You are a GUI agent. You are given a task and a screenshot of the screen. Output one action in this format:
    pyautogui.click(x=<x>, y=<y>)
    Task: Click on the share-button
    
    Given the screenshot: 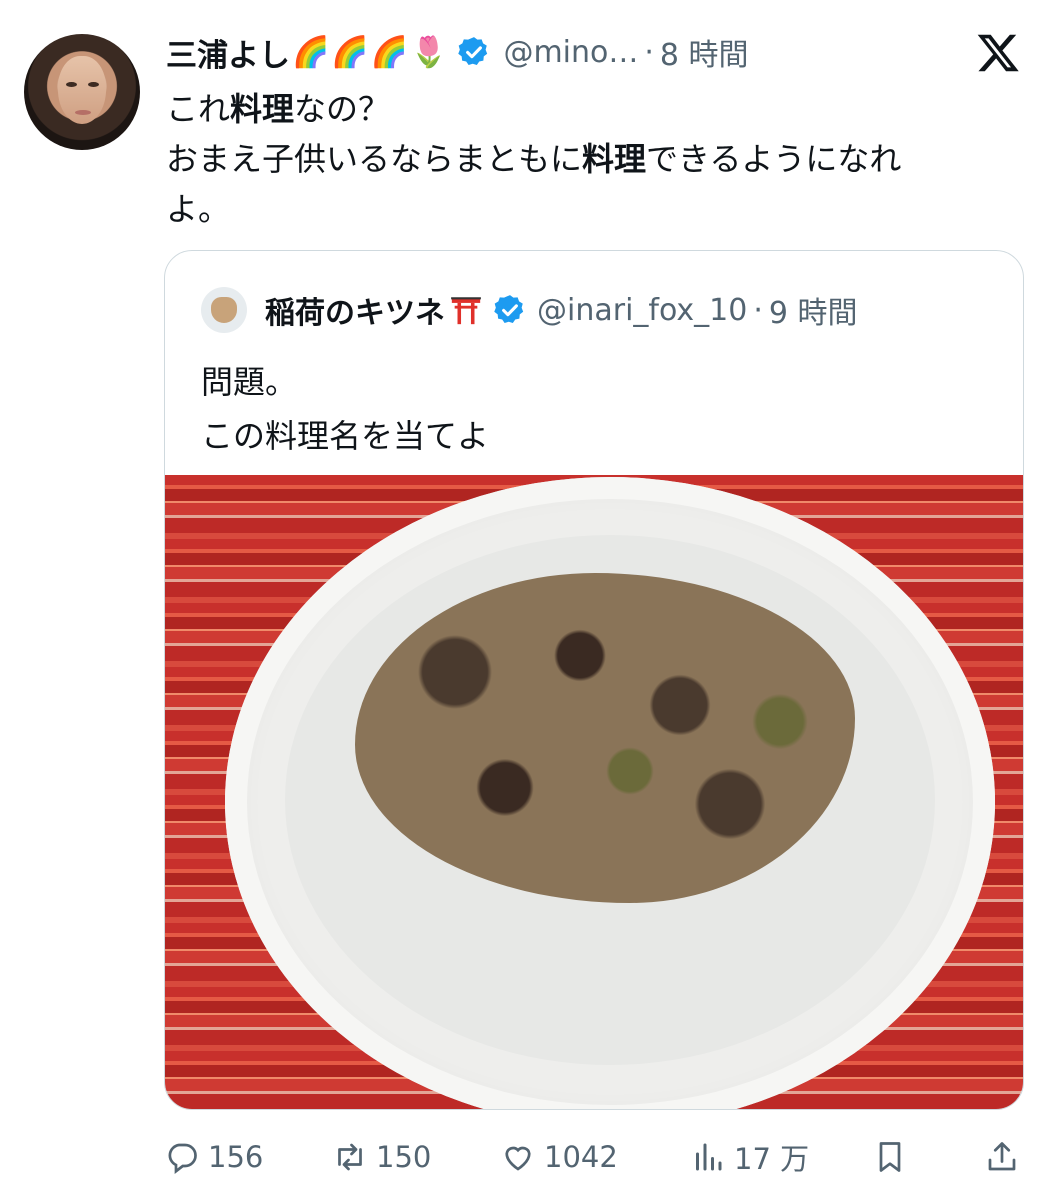 What is the action you would take?
    pyautogui.click(x=1002, y=1157)
    